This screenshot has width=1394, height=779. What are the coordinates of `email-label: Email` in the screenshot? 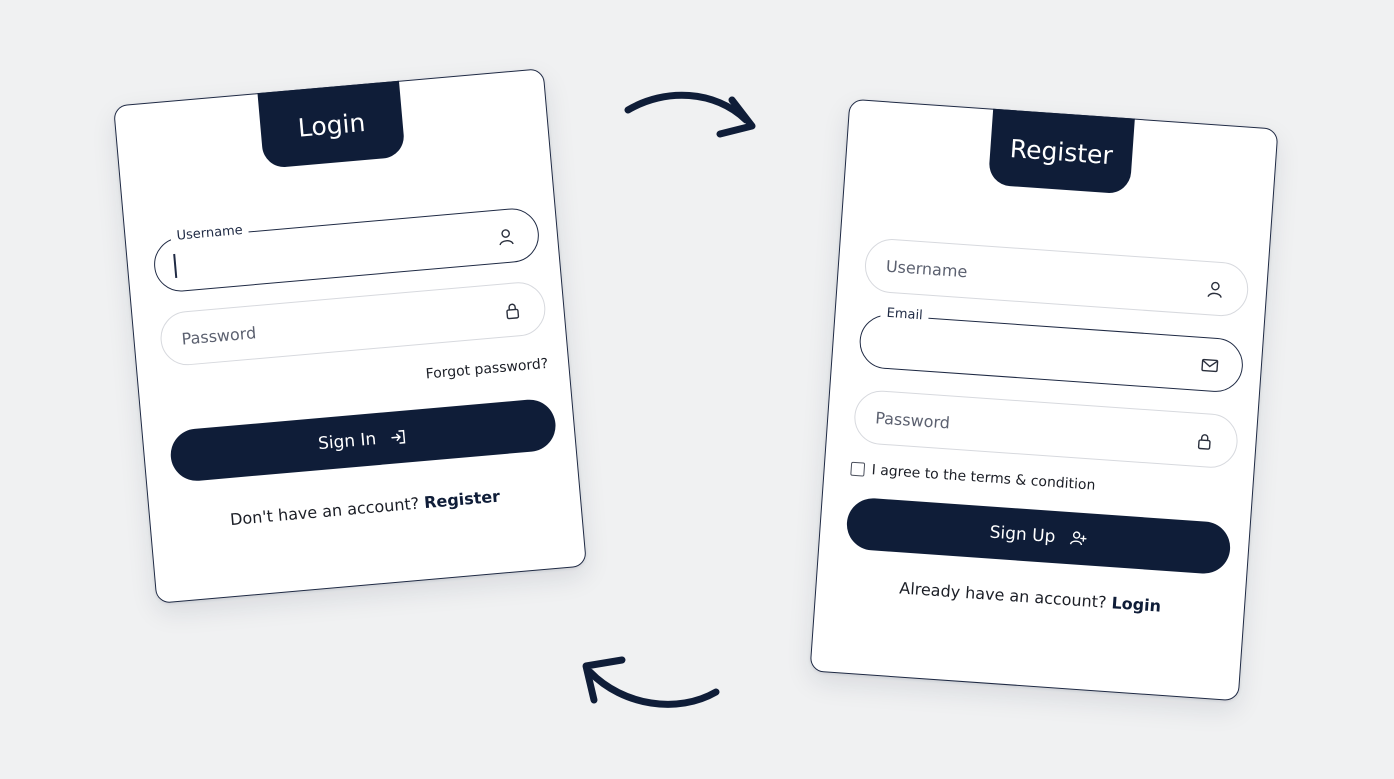 It's located at (905, 314).